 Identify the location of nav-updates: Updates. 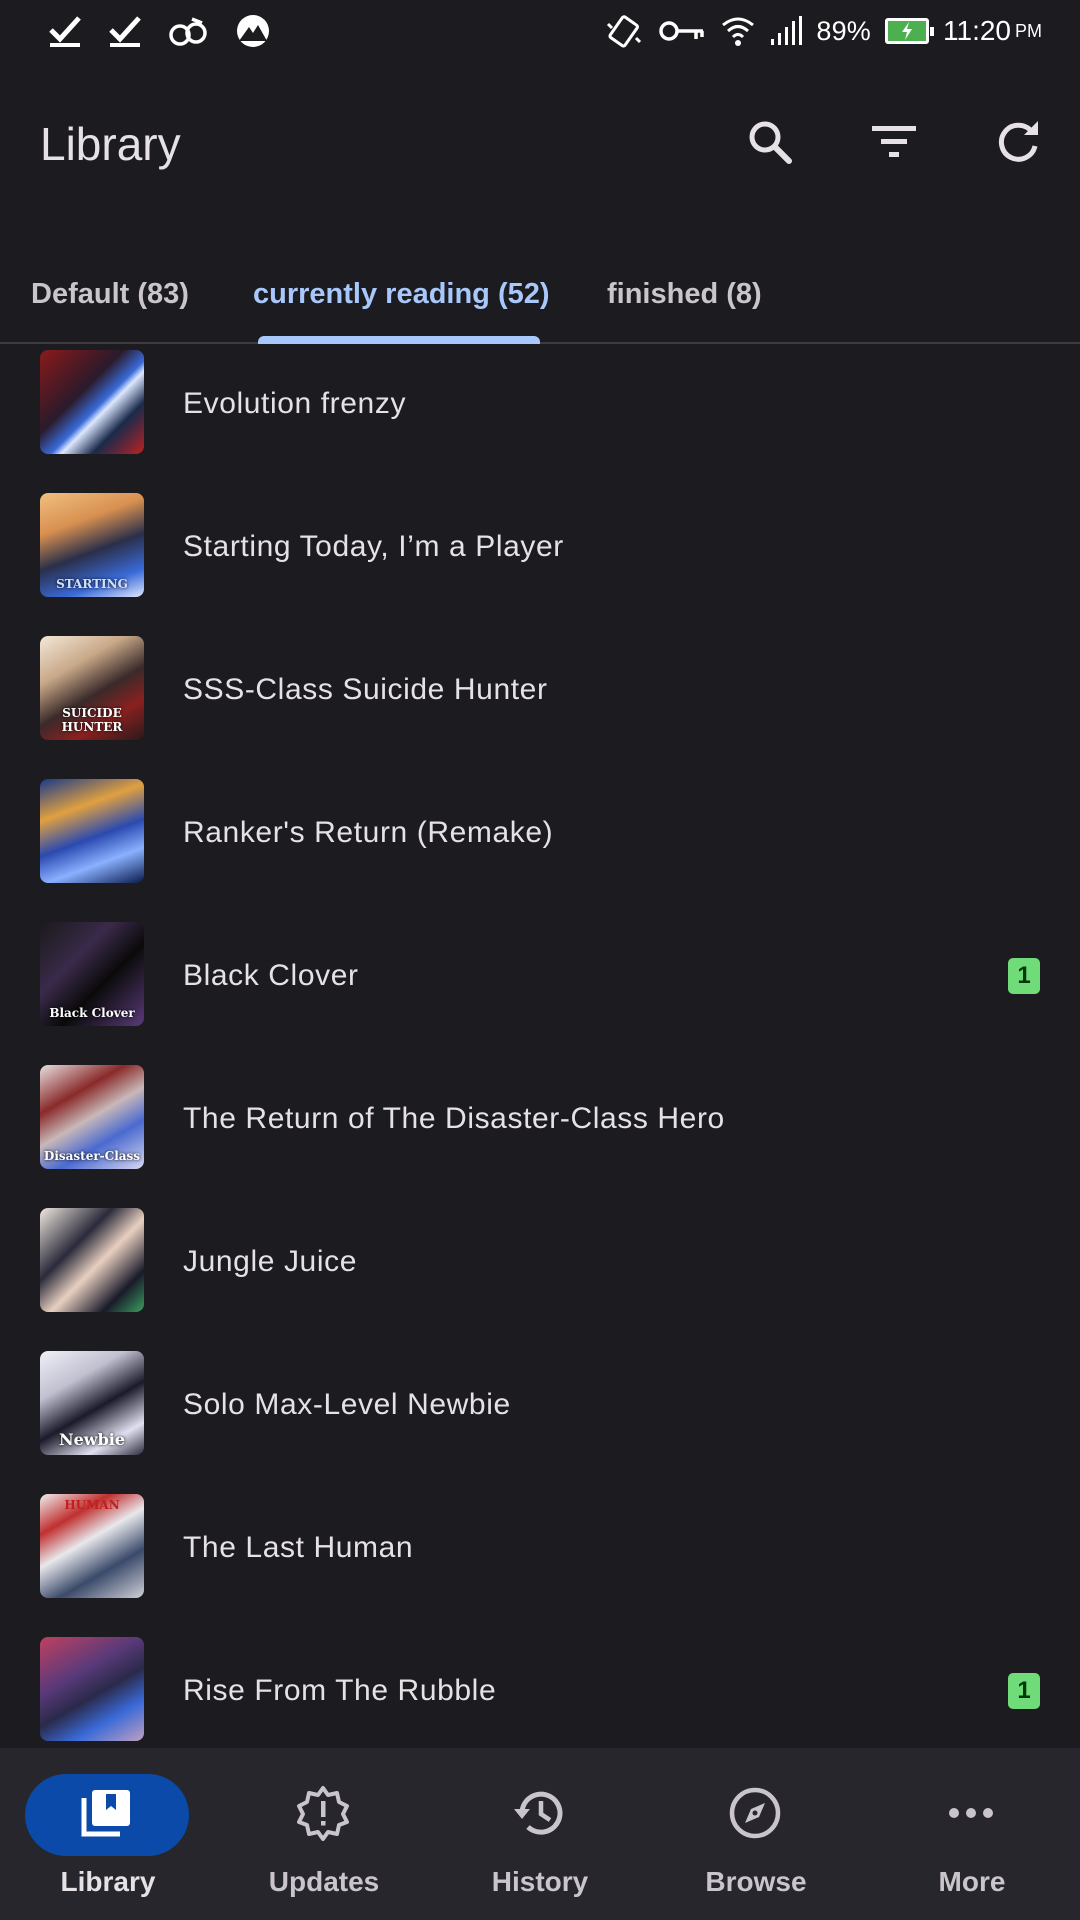
(324, 1834).